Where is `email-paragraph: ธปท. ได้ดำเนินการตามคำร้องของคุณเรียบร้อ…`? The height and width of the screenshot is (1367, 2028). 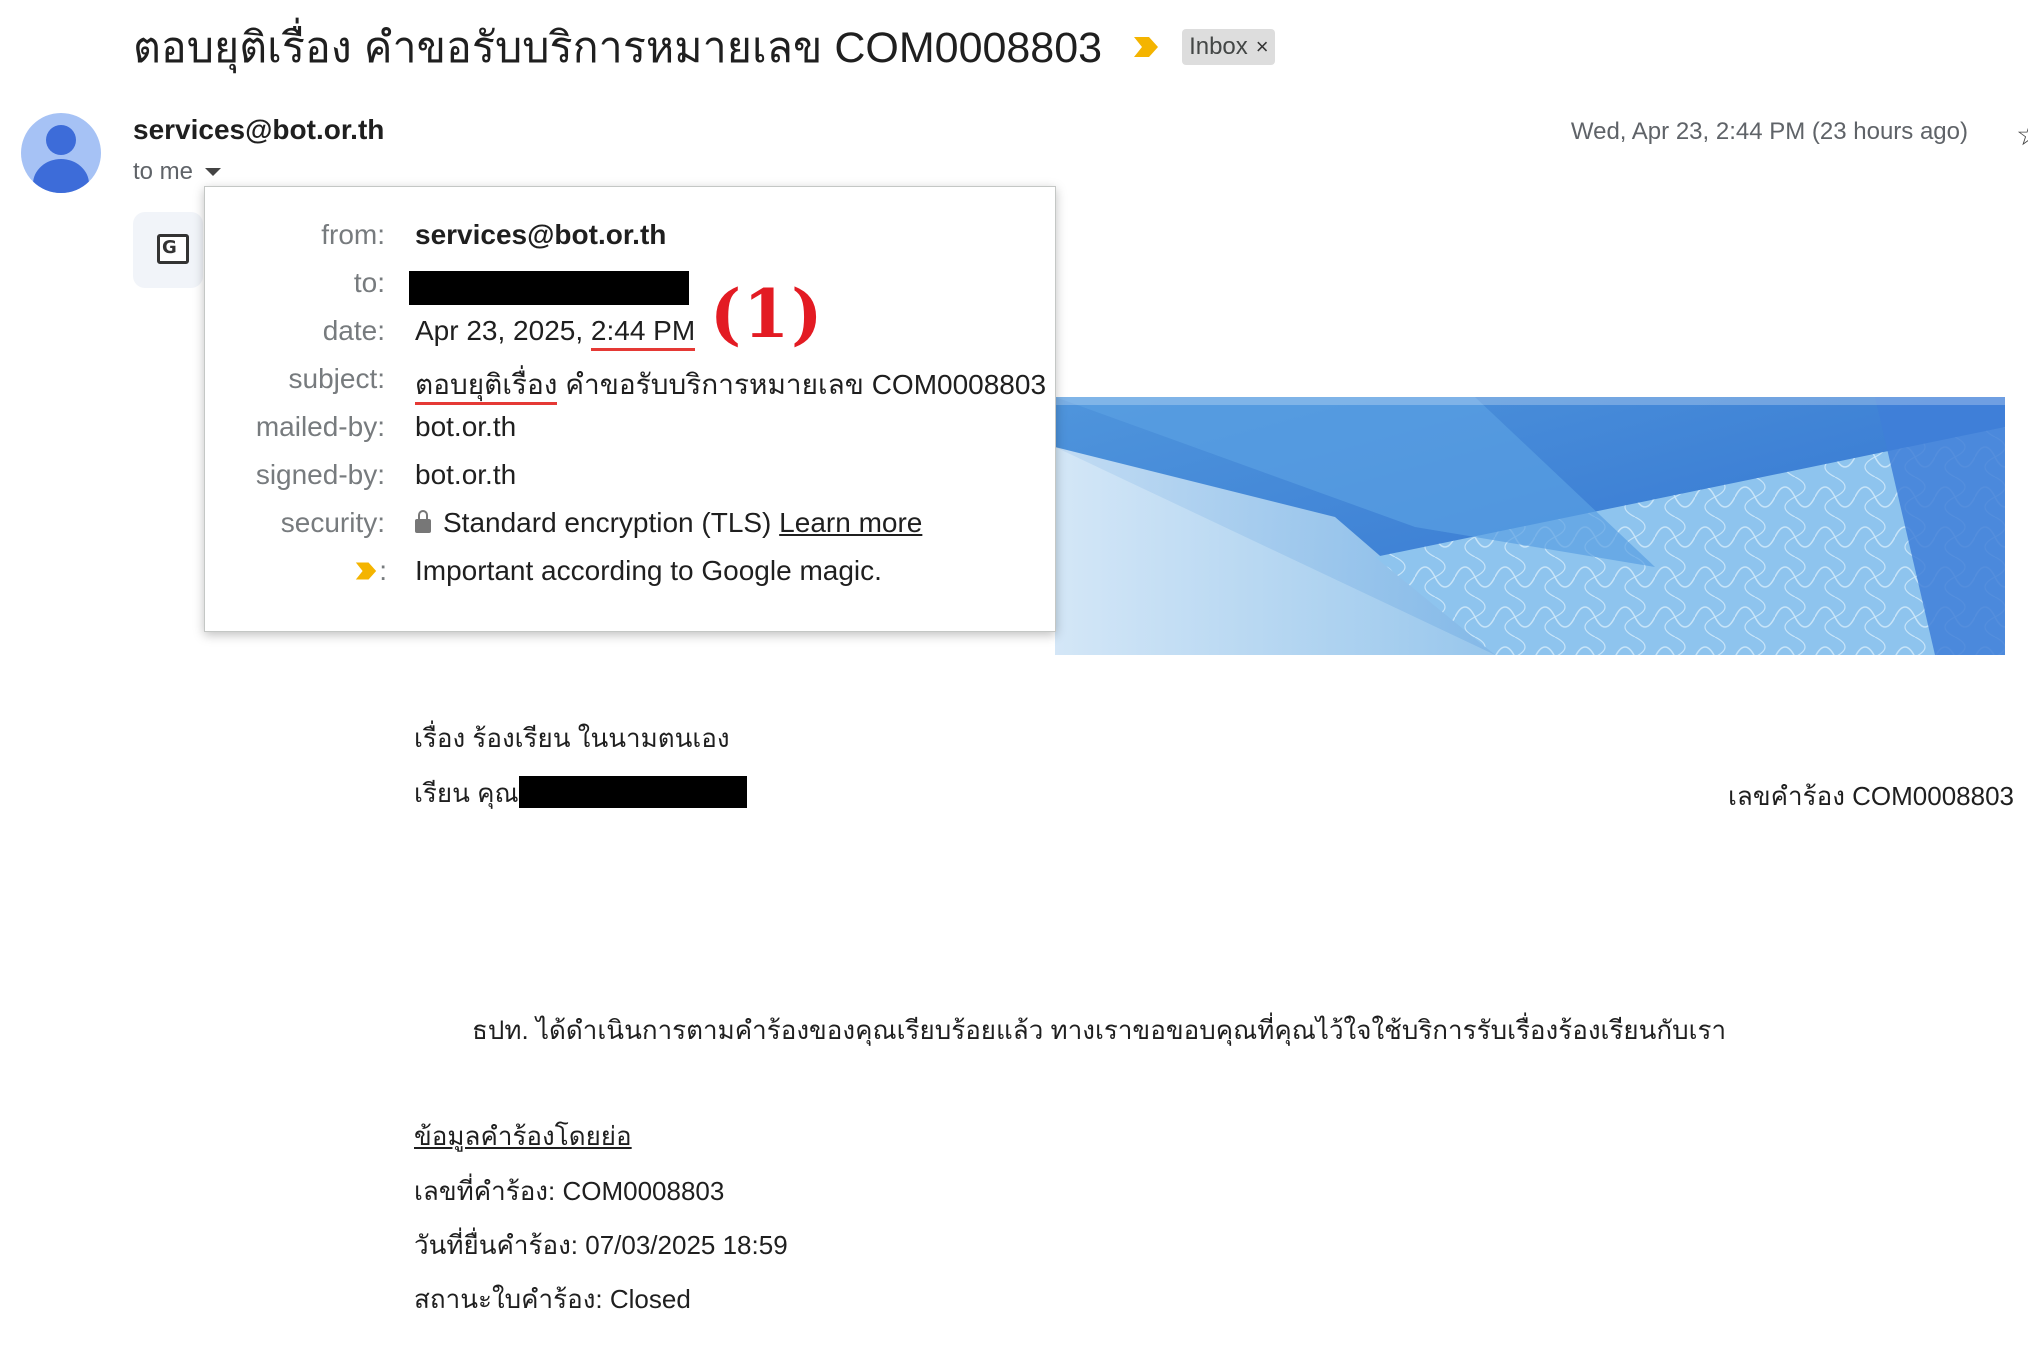 email-paragraph: ธปท. ได้ดำเนินการตามคำร้องของคุณเรียบร้อ… is located at coordinates (1099, 1030).